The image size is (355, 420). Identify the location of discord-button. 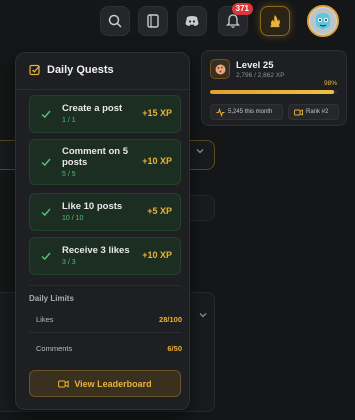
(192, 21).